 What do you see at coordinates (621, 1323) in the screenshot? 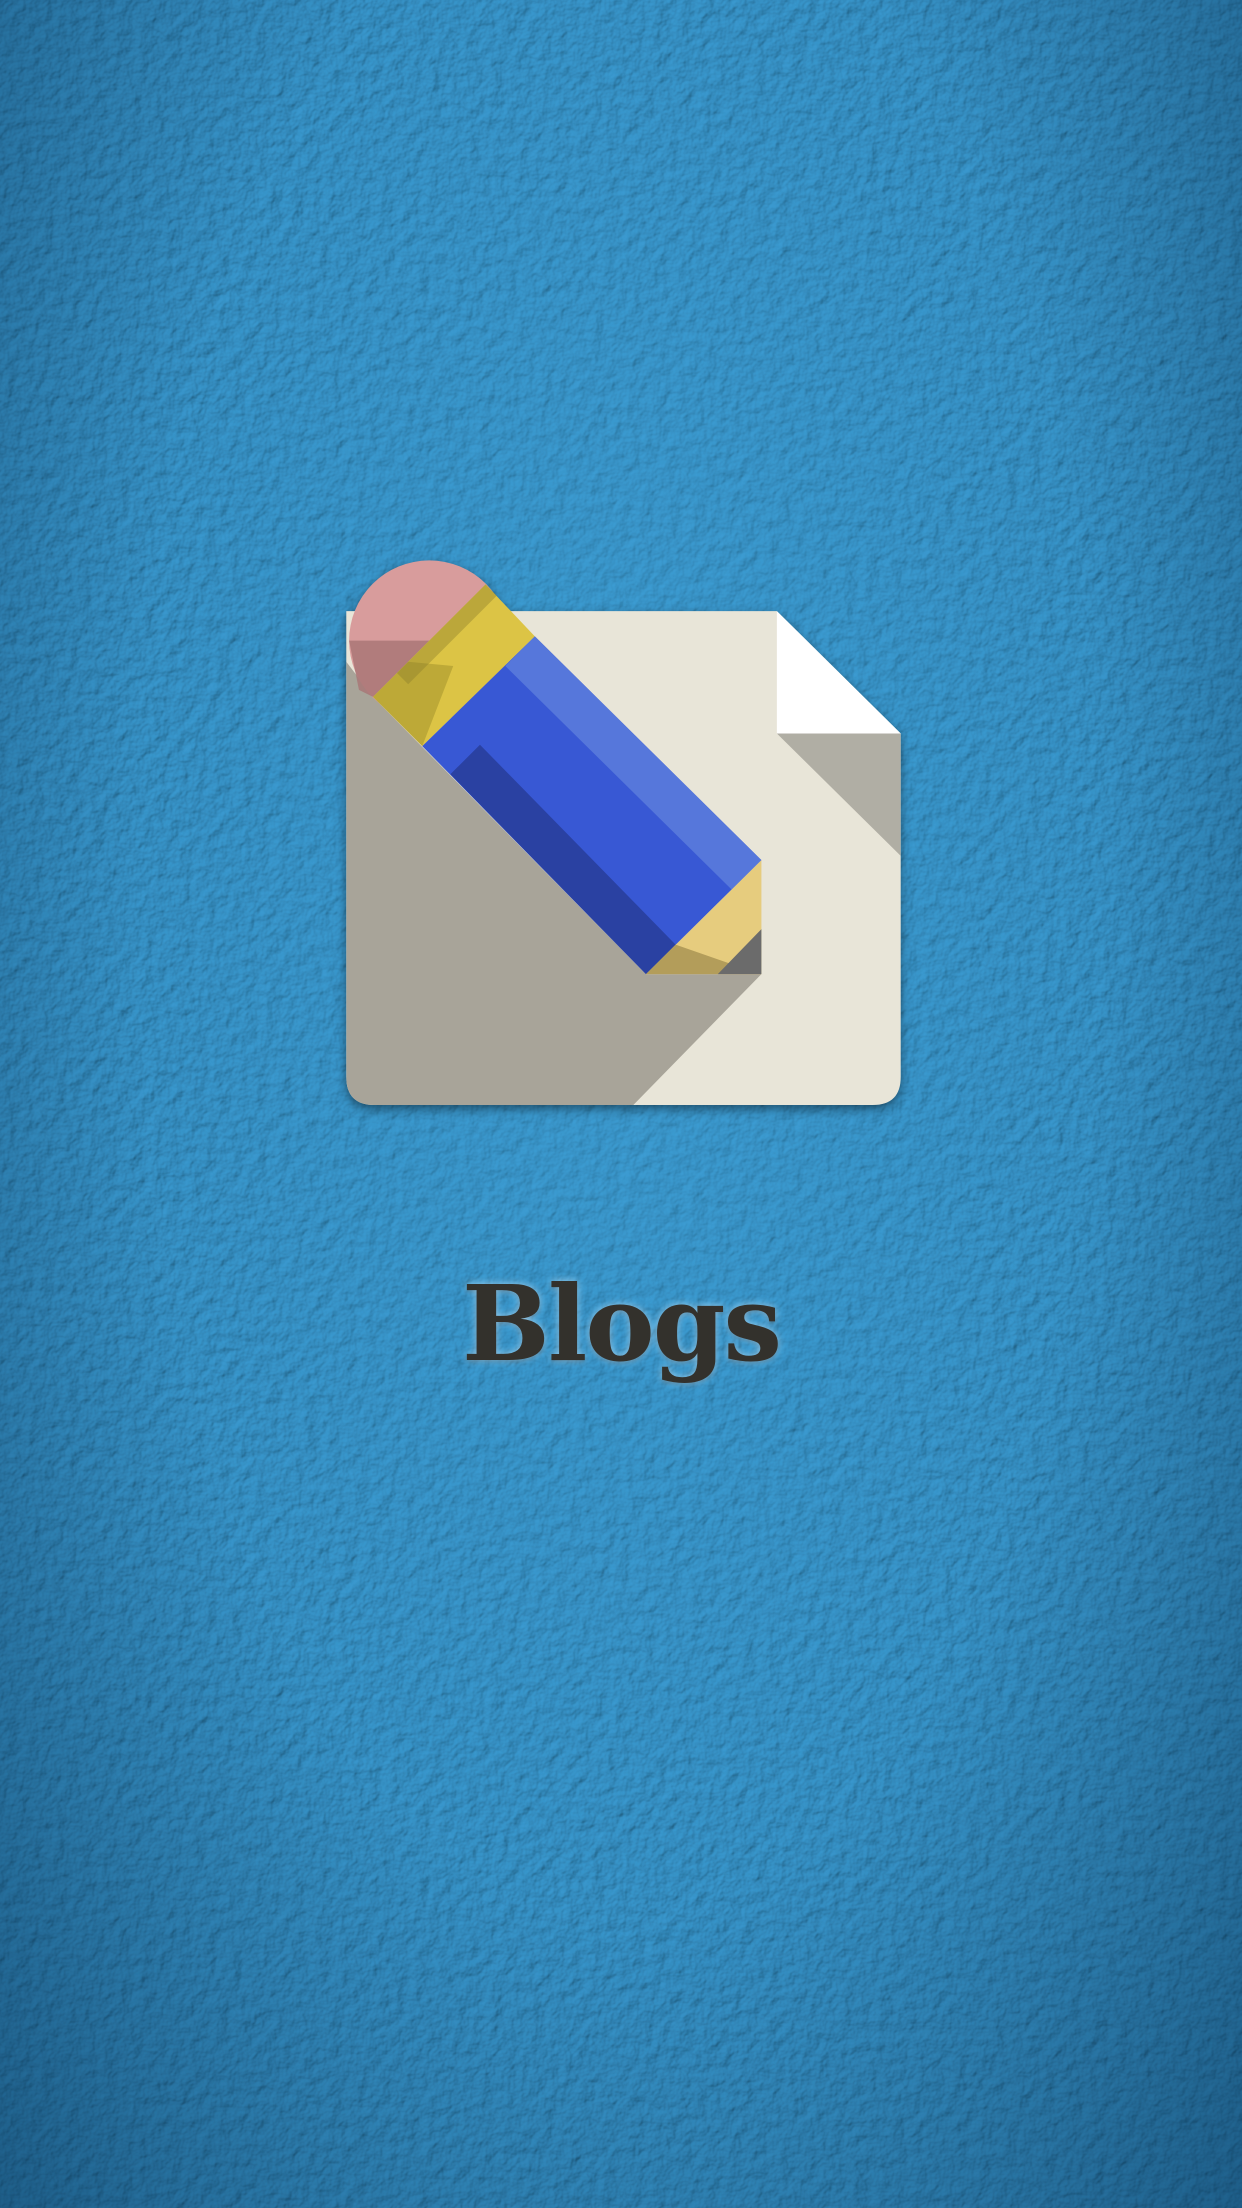
I see `app-title: Blogs` at bounding box center [621, 1323].